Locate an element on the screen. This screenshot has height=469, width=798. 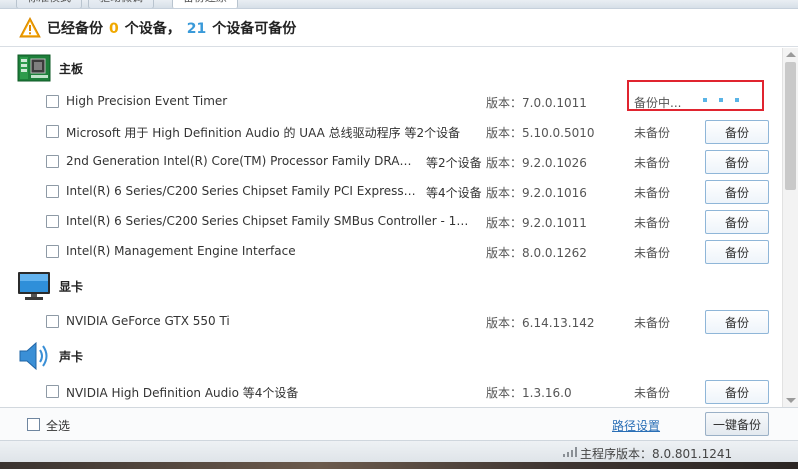
category-sound: 声卡 is located at coordinates (50, 356).